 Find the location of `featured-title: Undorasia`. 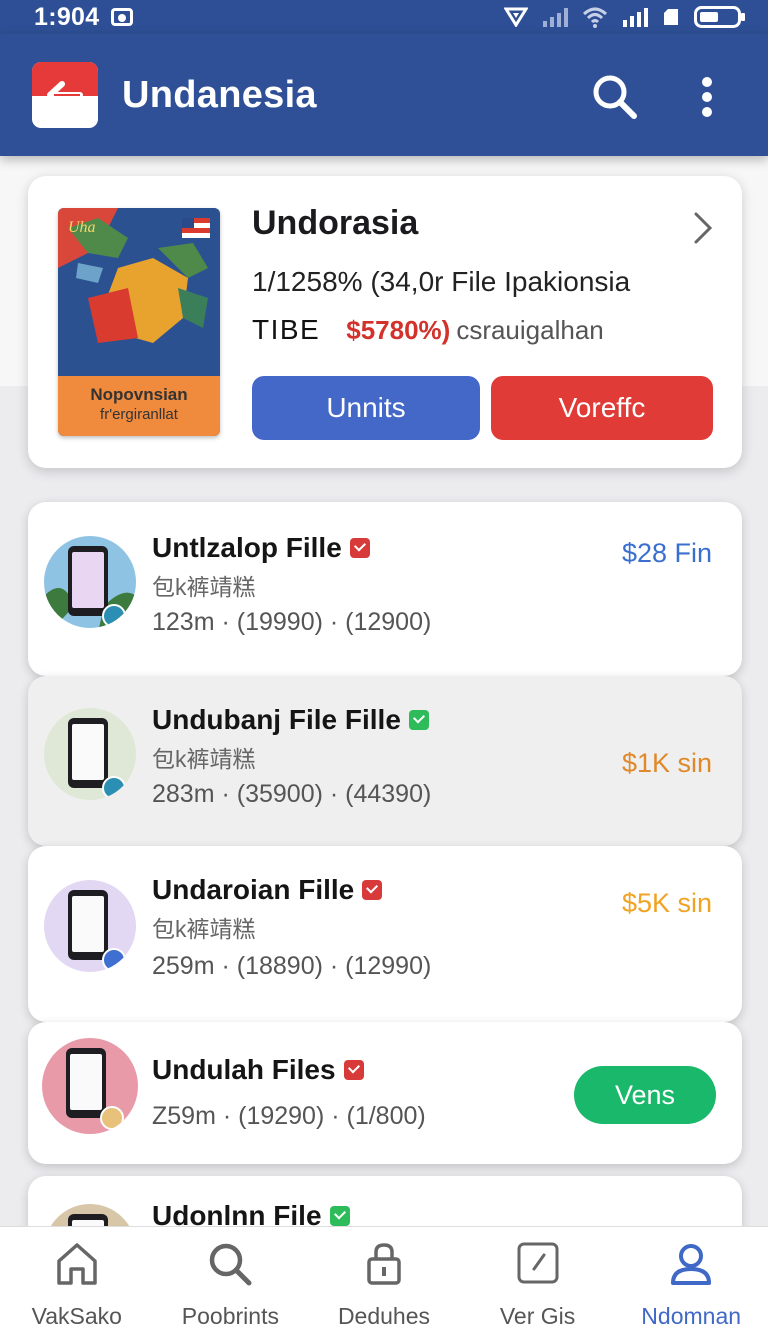

featured-title: Undorasia is located at coordinates (335, 223).